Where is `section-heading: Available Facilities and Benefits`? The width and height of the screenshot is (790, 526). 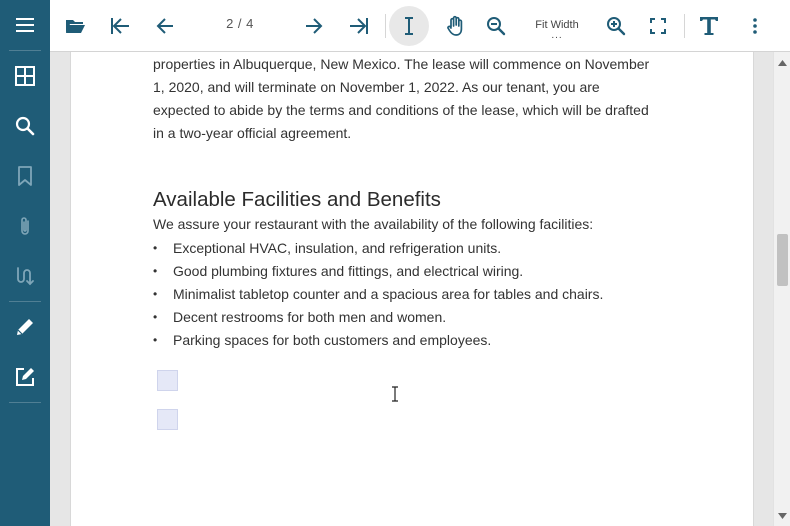
section-heading: Available Facilities and Benefits is located at coordinates (297, 199).